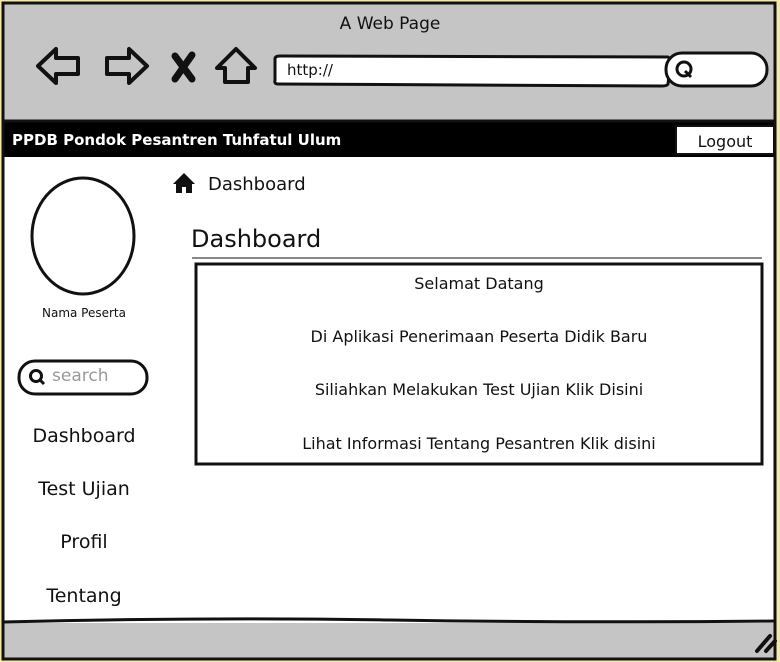 This screenshot has width=780, height=662. Describe the element at coordinates (310, 70) in the screenshot. I see `url-input: http://` at that location.